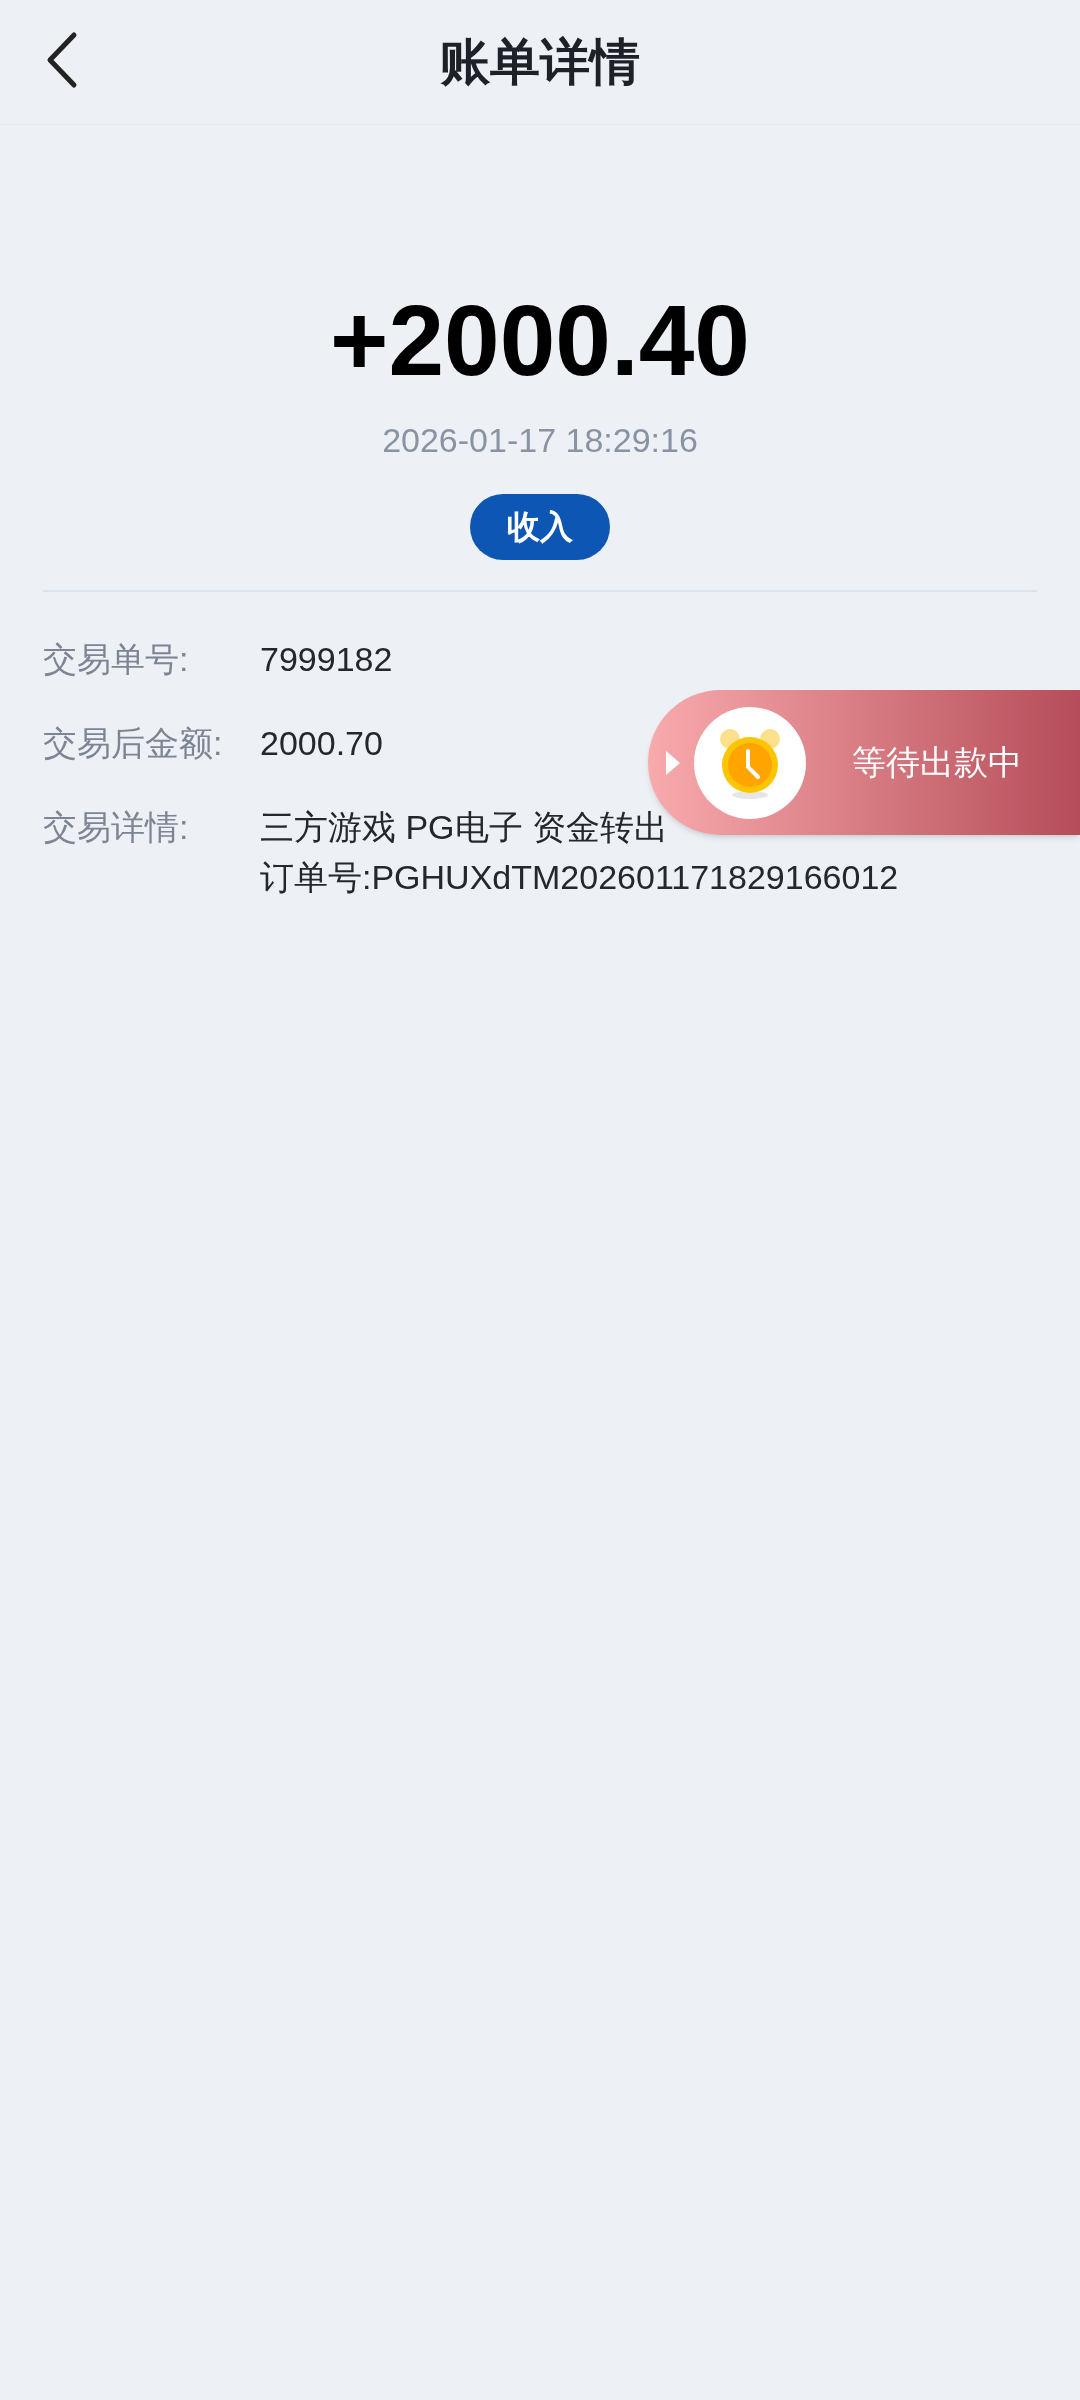 Image resolution: width=1080 pixels, height=2400 pixels. I want to click on income-tag: 收入, so click(540, 527).